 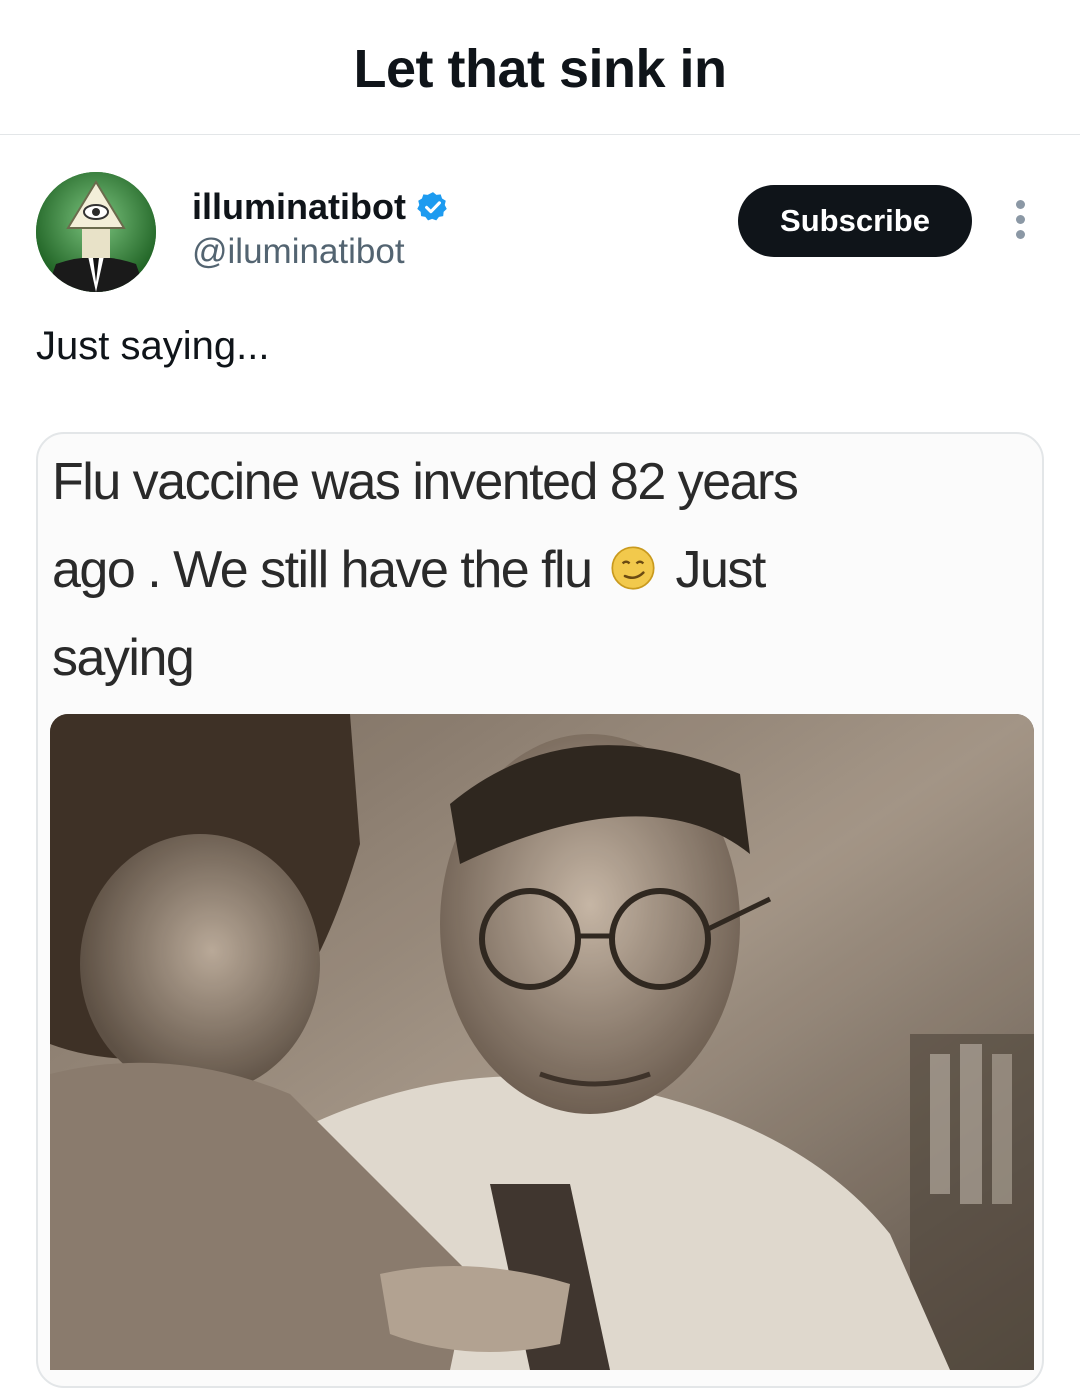 What do you see at coordinates (855, 221) in the screenshot?
I see `subscribe-button: Subscribe` at bounding box center [855, 221].